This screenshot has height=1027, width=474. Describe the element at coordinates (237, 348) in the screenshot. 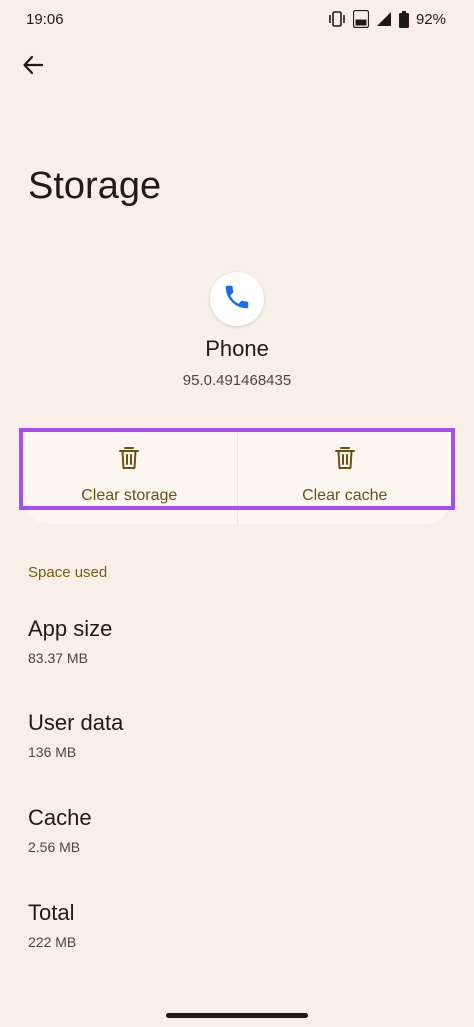

I see `app-name: Phone` at that location.